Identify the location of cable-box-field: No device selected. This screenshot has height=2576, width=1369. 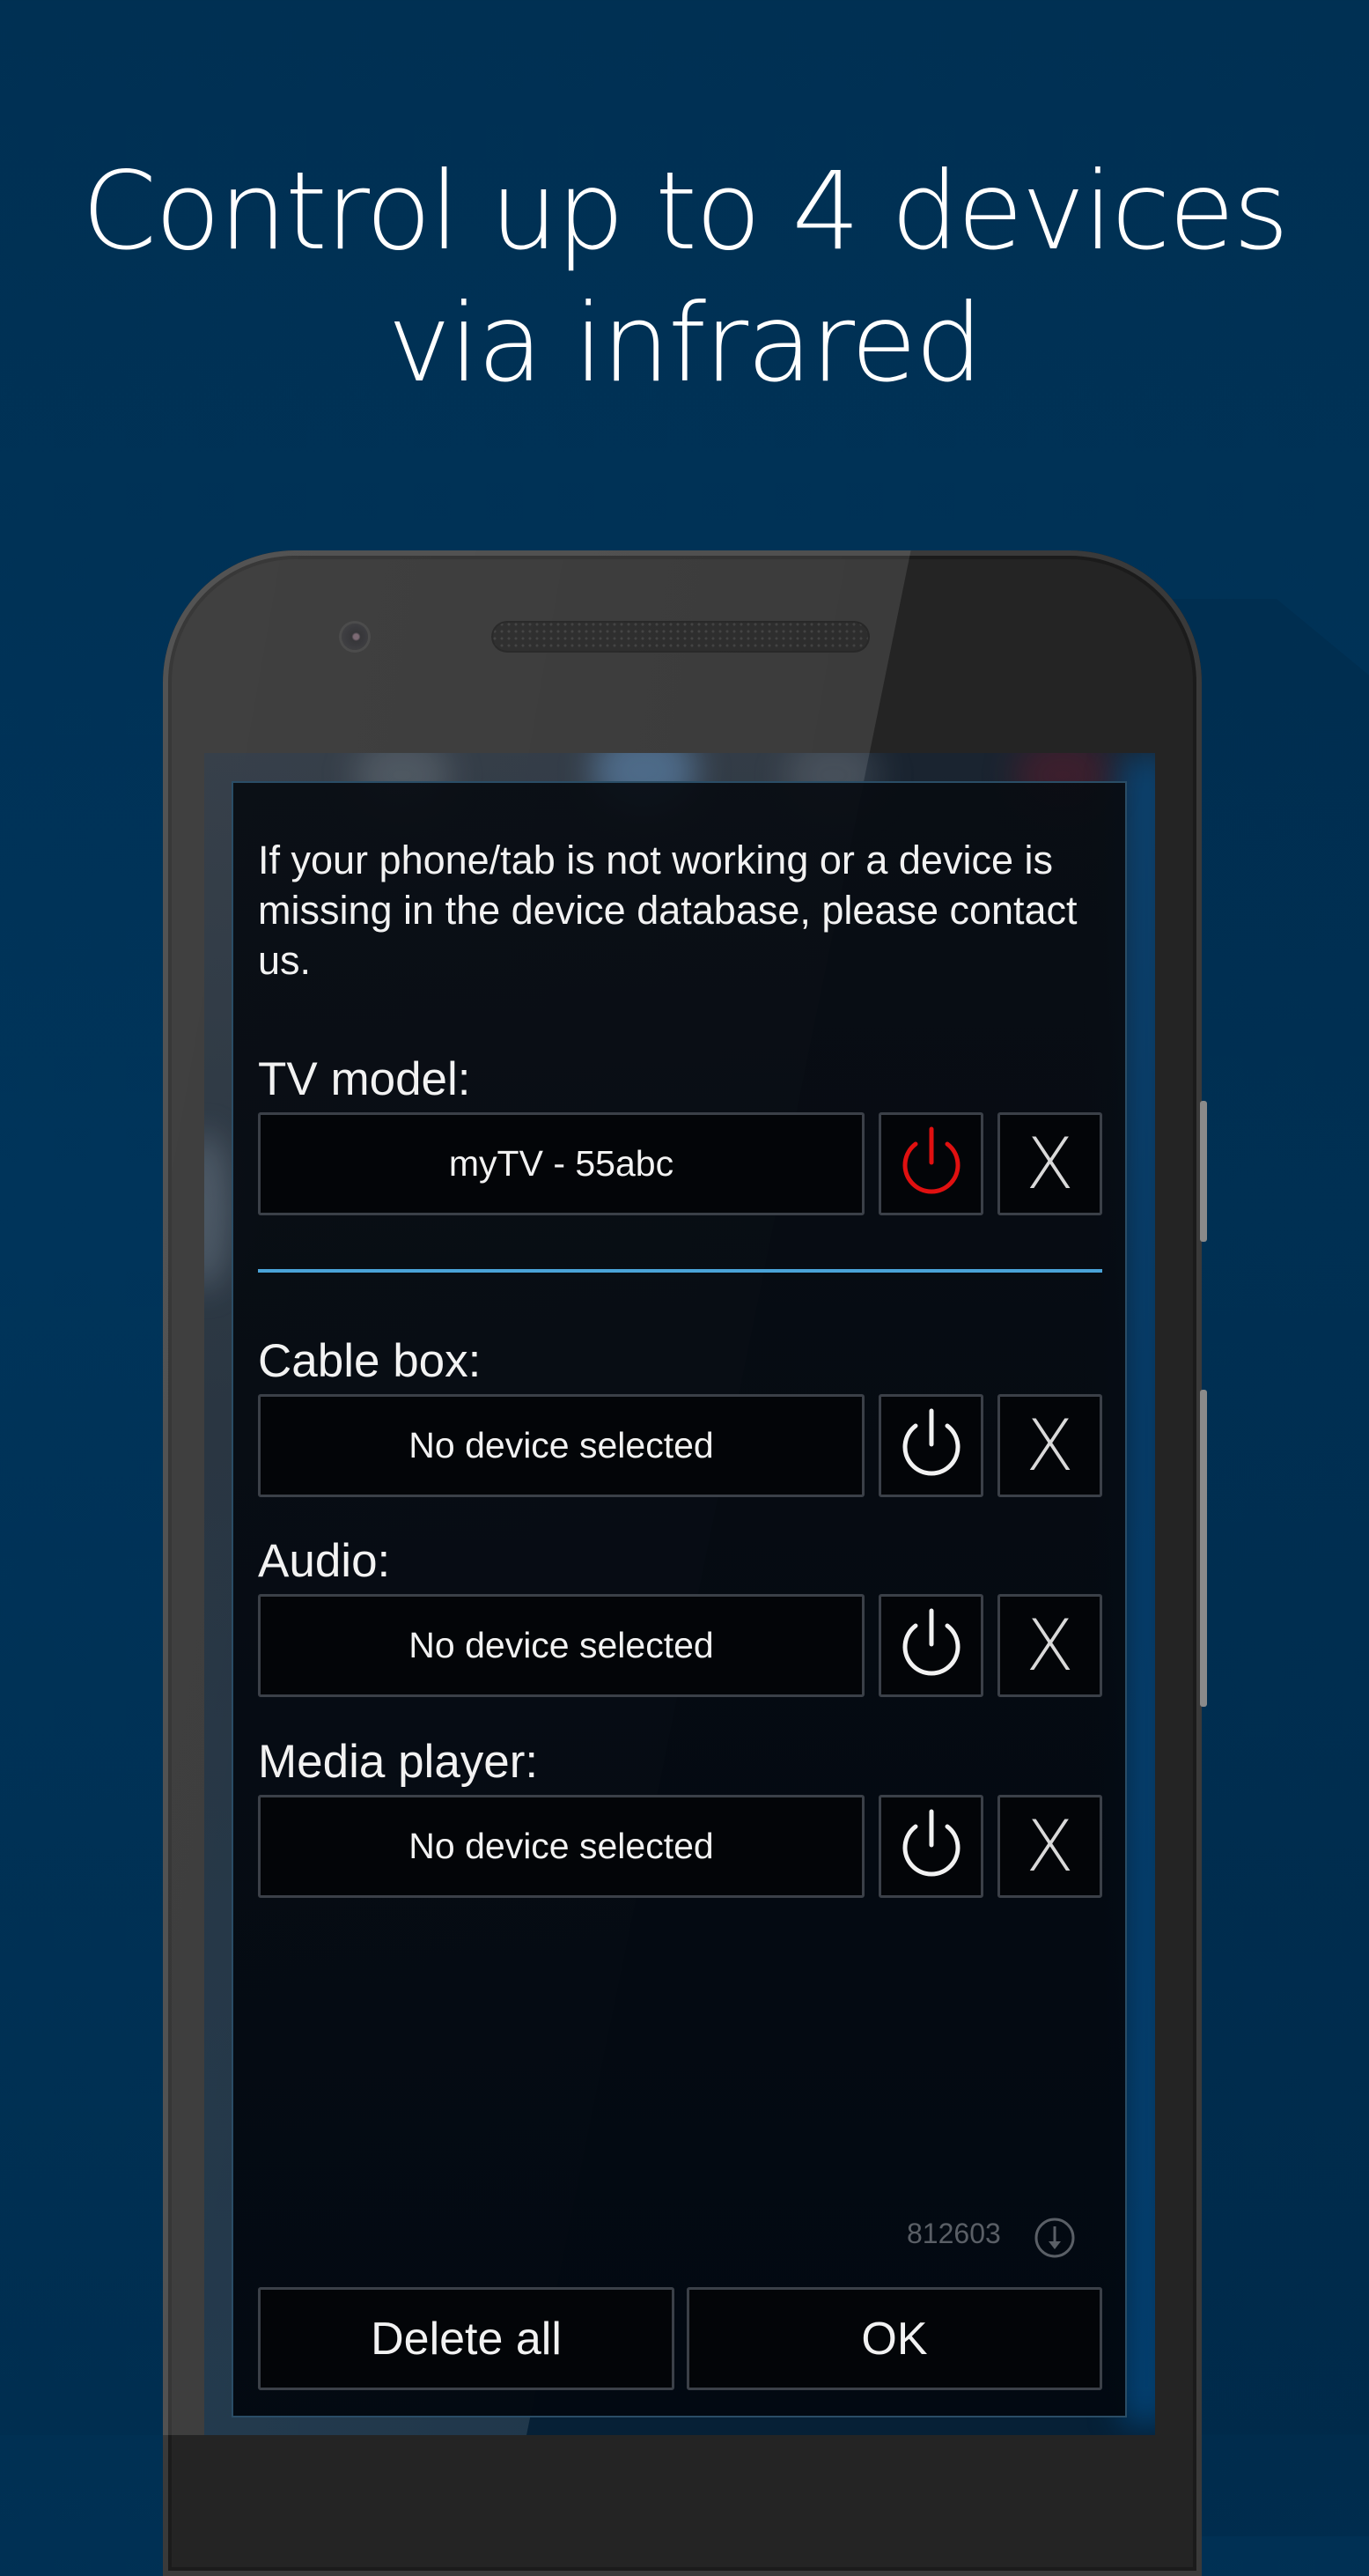
(561, 1445).